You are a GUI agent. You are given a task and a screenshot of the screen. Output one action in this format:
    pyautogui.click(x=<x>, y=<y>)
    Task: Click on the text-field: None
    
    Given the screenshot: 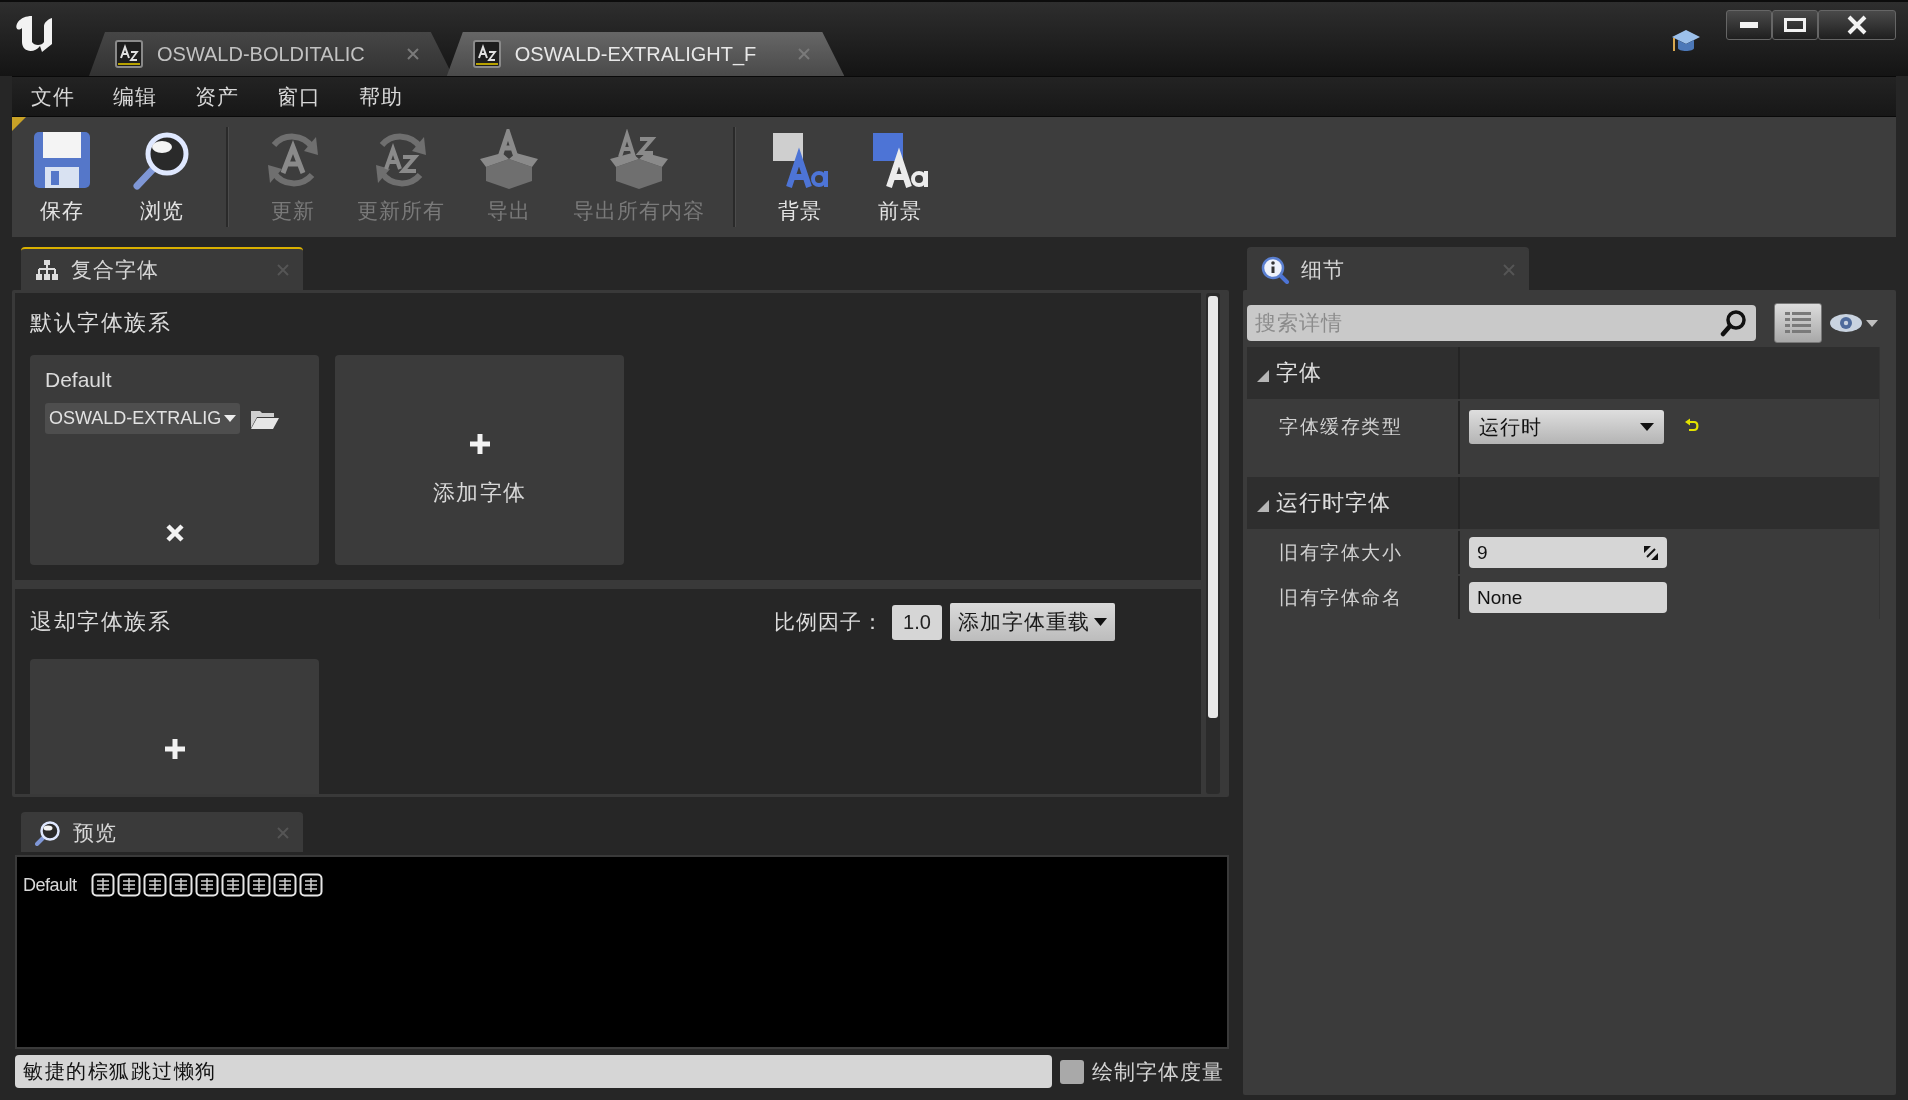 What is the action you would take?
    pyautogui.click(x=1568, y=597)
    